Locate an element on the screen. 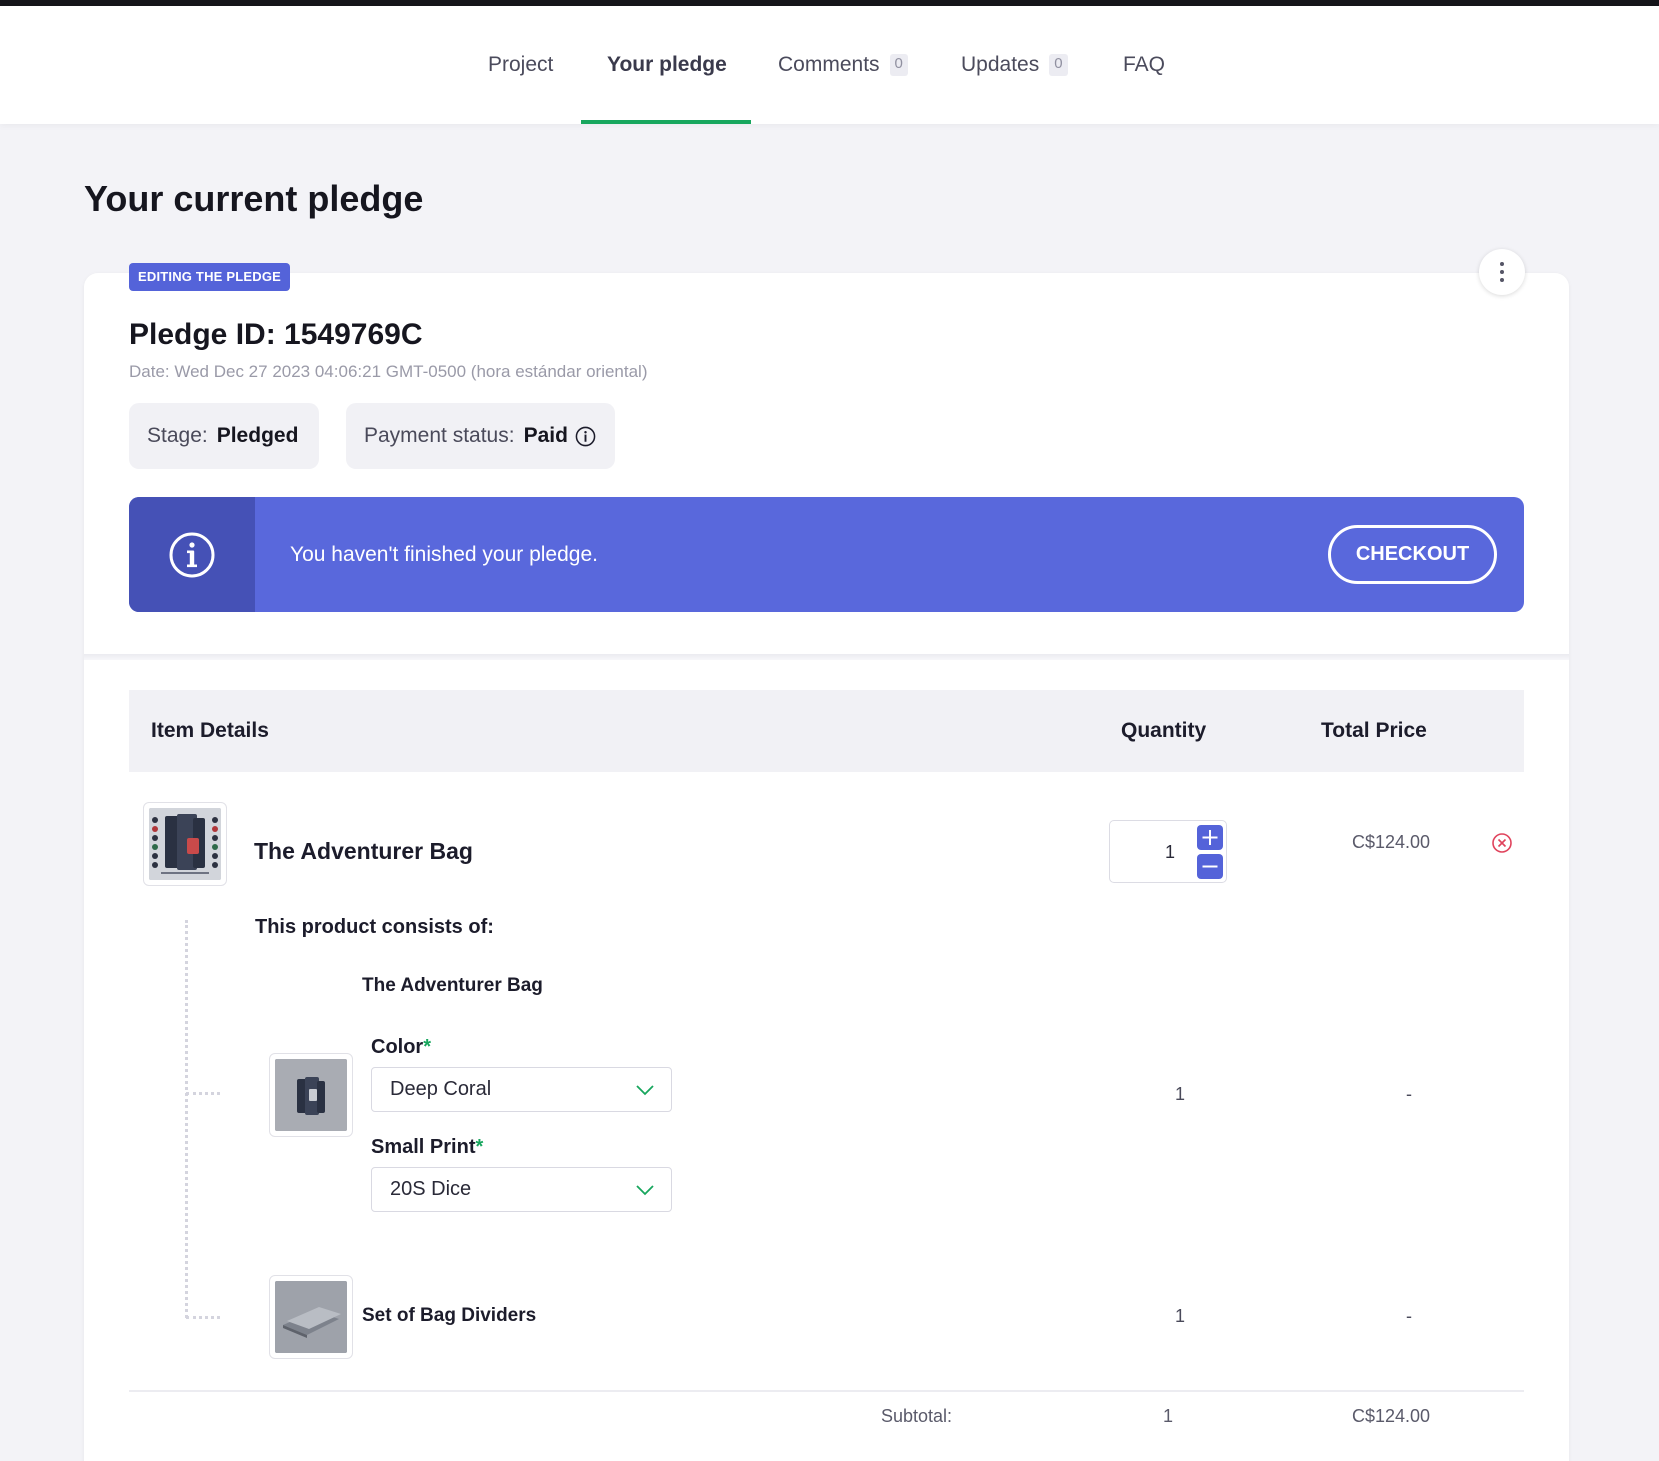 The height and width of the screenshot is (1461, 1659). stage-value: Pledged is located at coordinates (257, 435).